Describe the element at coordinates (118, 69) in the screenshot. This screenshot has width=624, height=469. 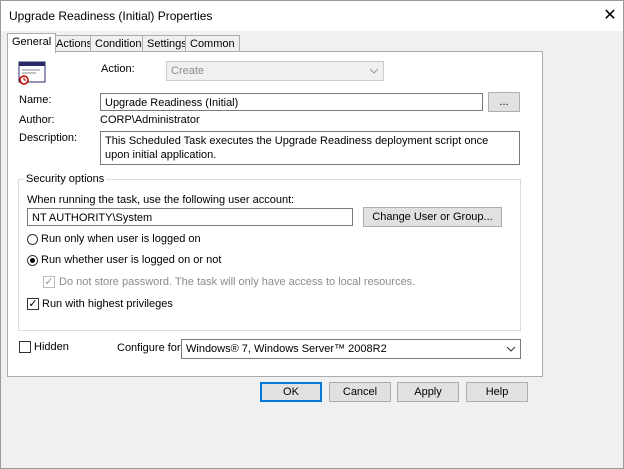
I see `action-label: Action:` at that location.